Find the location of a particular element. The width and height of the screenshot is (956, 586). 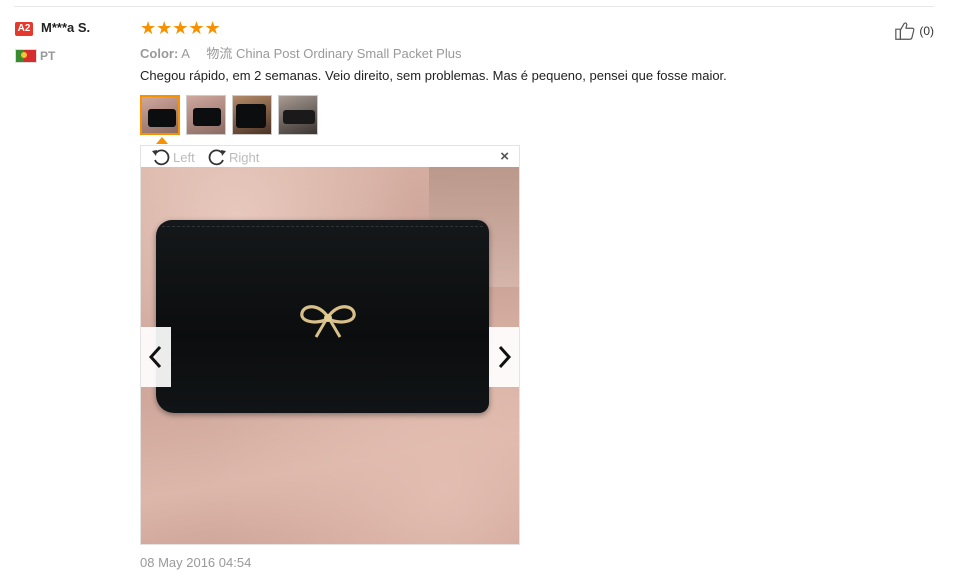

wallet-image is located at coordinates (322, 316).